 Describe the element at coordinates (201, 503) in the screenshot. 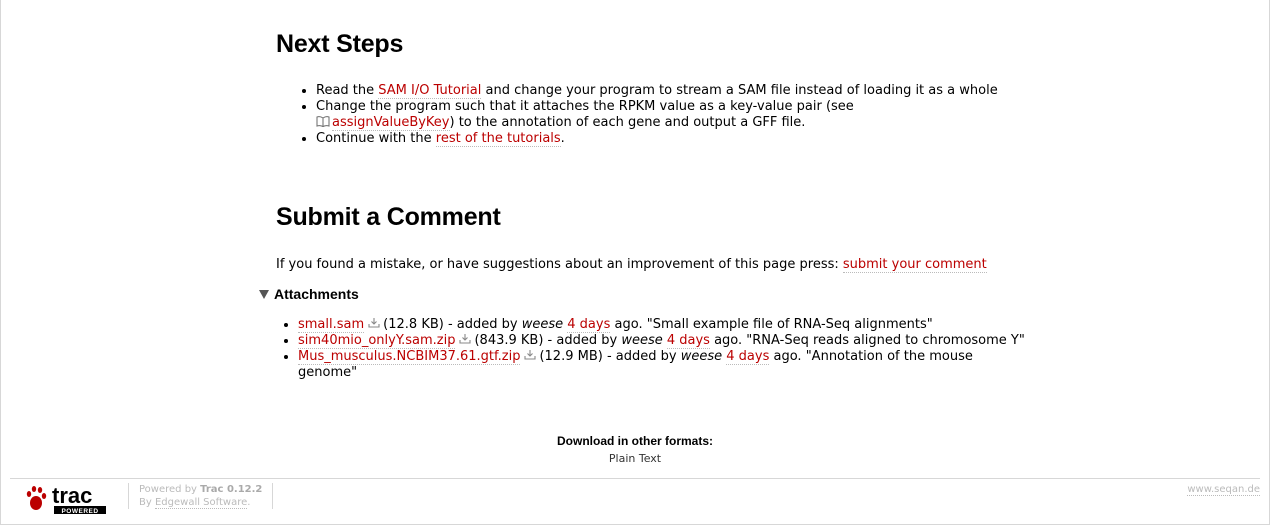

I see `edgewall-link: Edgewall Software` at that location.